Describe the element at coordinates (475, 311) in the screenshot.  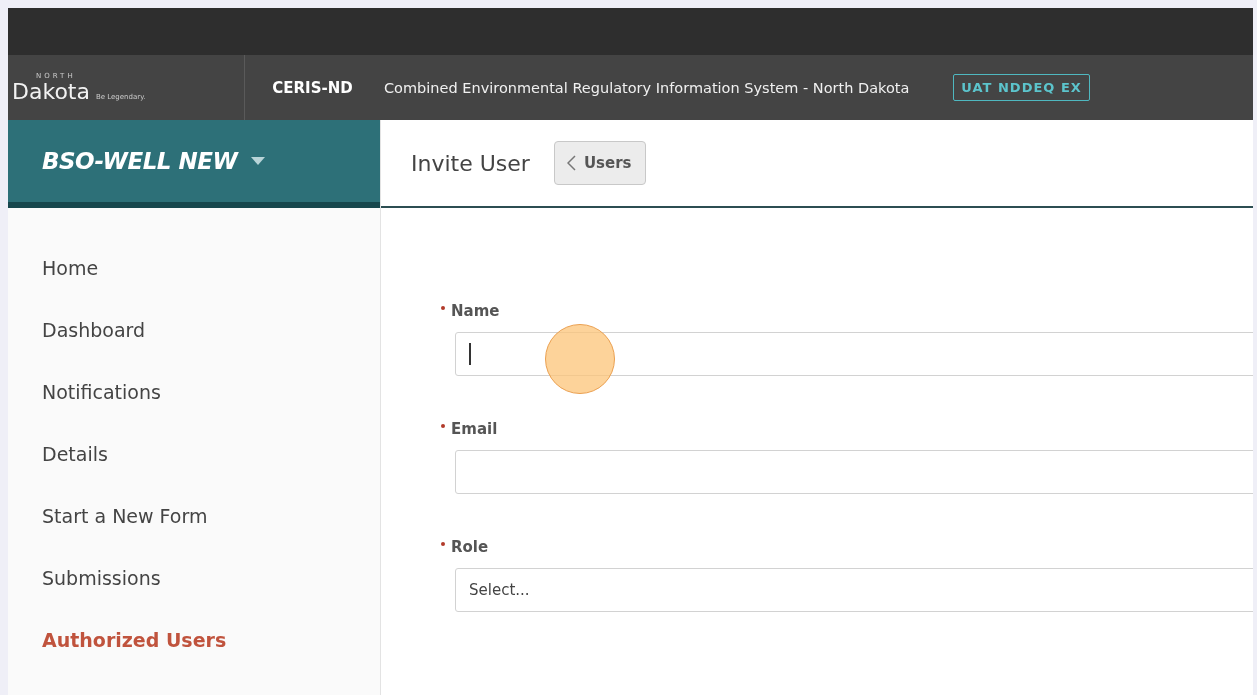
I see `field-label: Name` at that location.